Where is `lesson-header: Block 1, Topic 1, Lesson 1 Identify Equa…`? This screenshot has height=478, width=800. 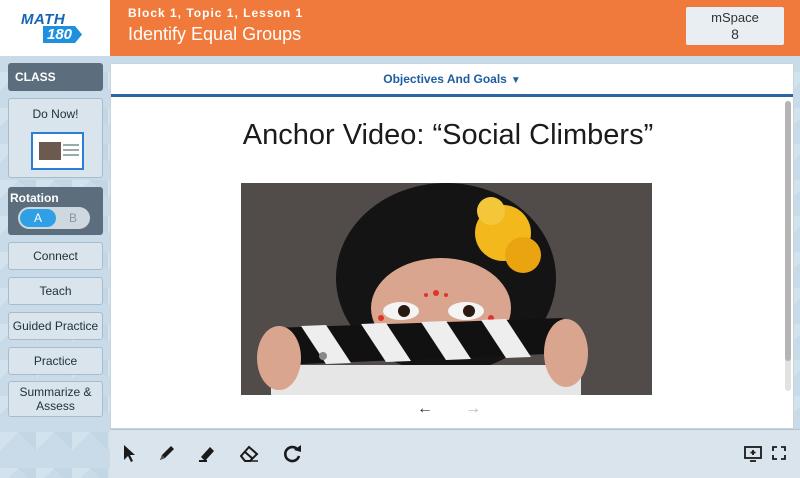 lesson-header: Block 1, Topic 1, Lesson 1 Identify Equa… is located at coordinates (455, 28).